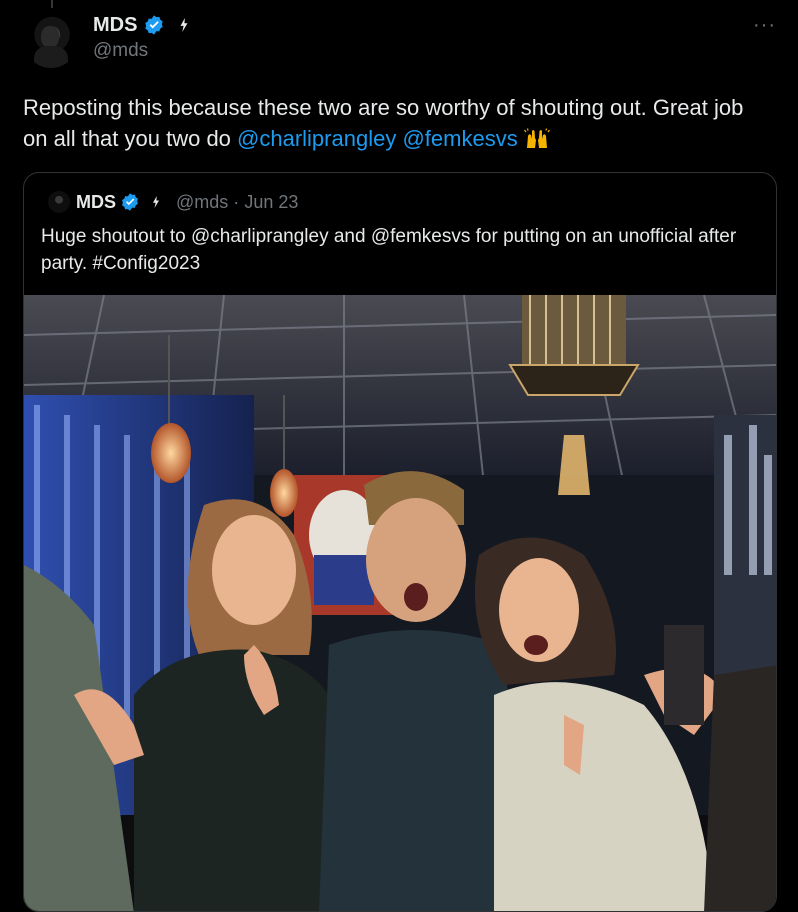 The image size is (798, 912). I want to click on quoted-author-name: MDS, so click(96, 201).